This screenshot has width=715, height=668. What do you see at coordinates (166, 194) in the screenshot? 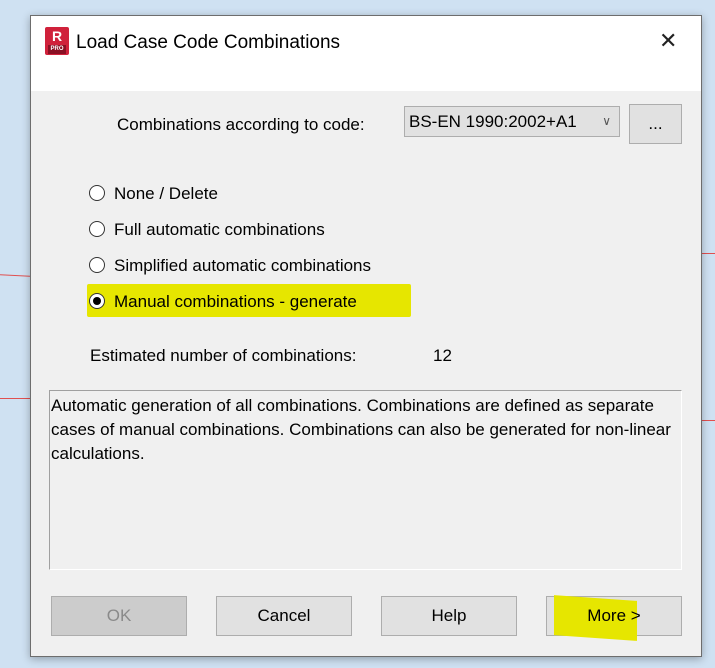
I see `option-label: None / Delete` at bounding box center [166, 194].